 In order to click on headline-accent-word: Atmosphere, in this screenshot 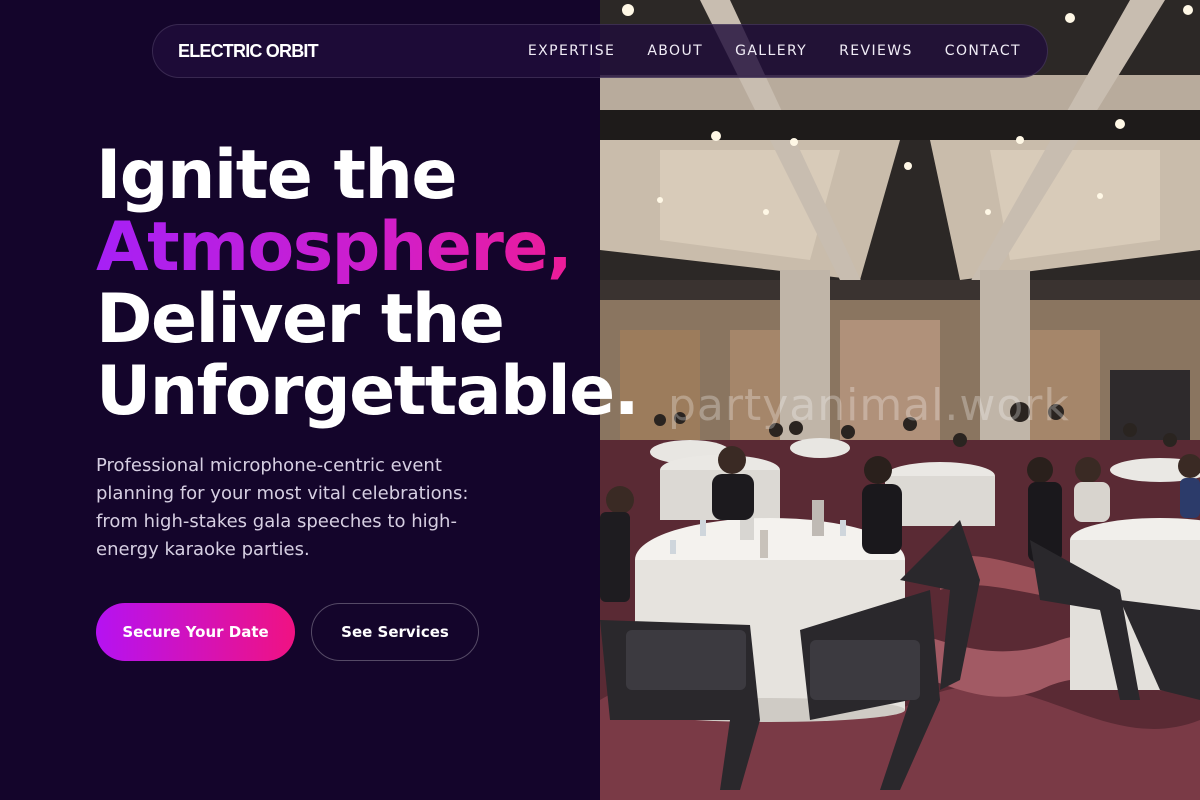, I will do `click(396, 248)`.